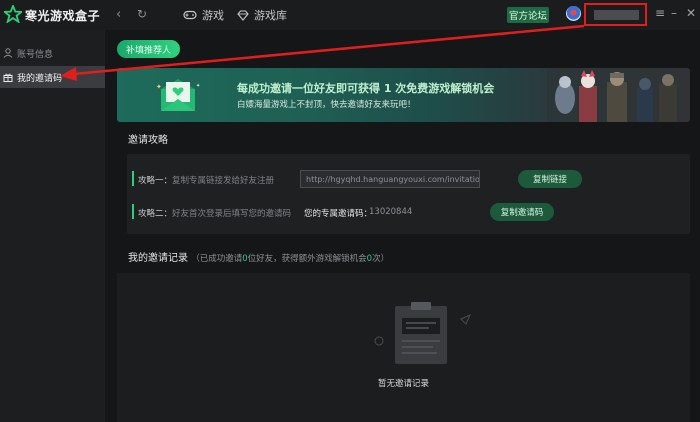  I want to click on official-forum-button: 官方论坛, so click(528, 15).